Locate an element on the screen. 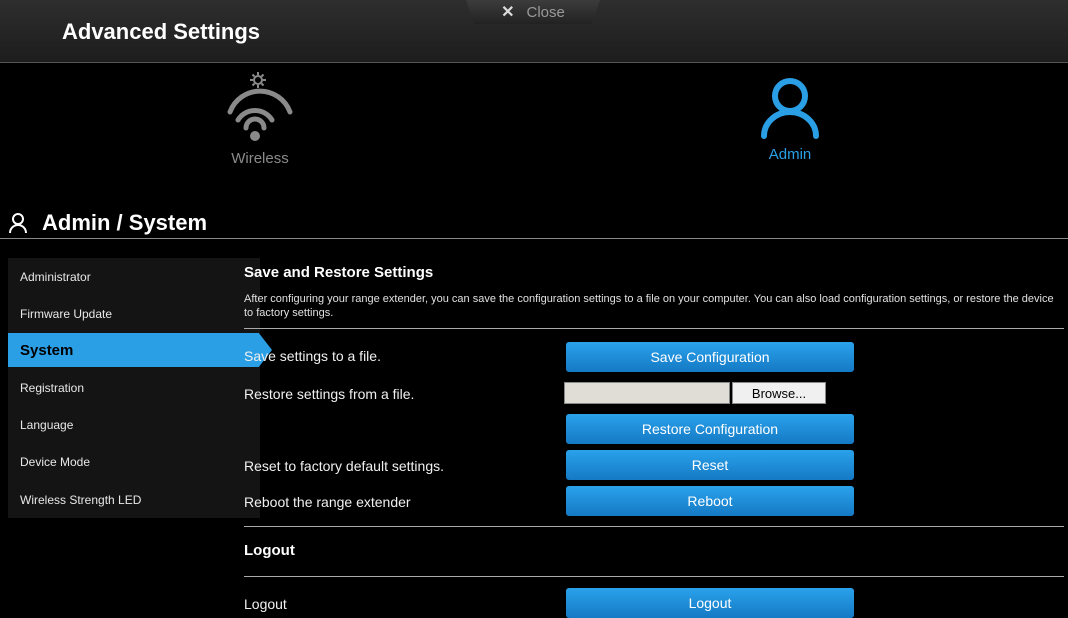 The image size is (1068, 618). sidebar-item-registration: Registration is located at coordinates (134, 388).